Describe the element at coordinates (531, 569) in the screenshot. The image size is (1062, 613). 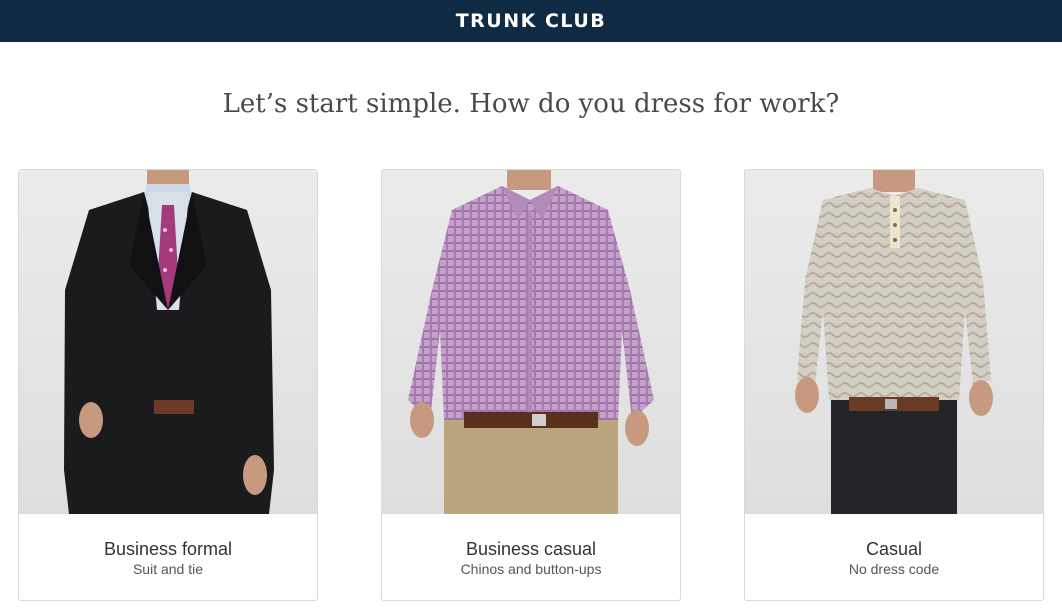
I see `option-subtitle: Chinos and button-ups` at that location.